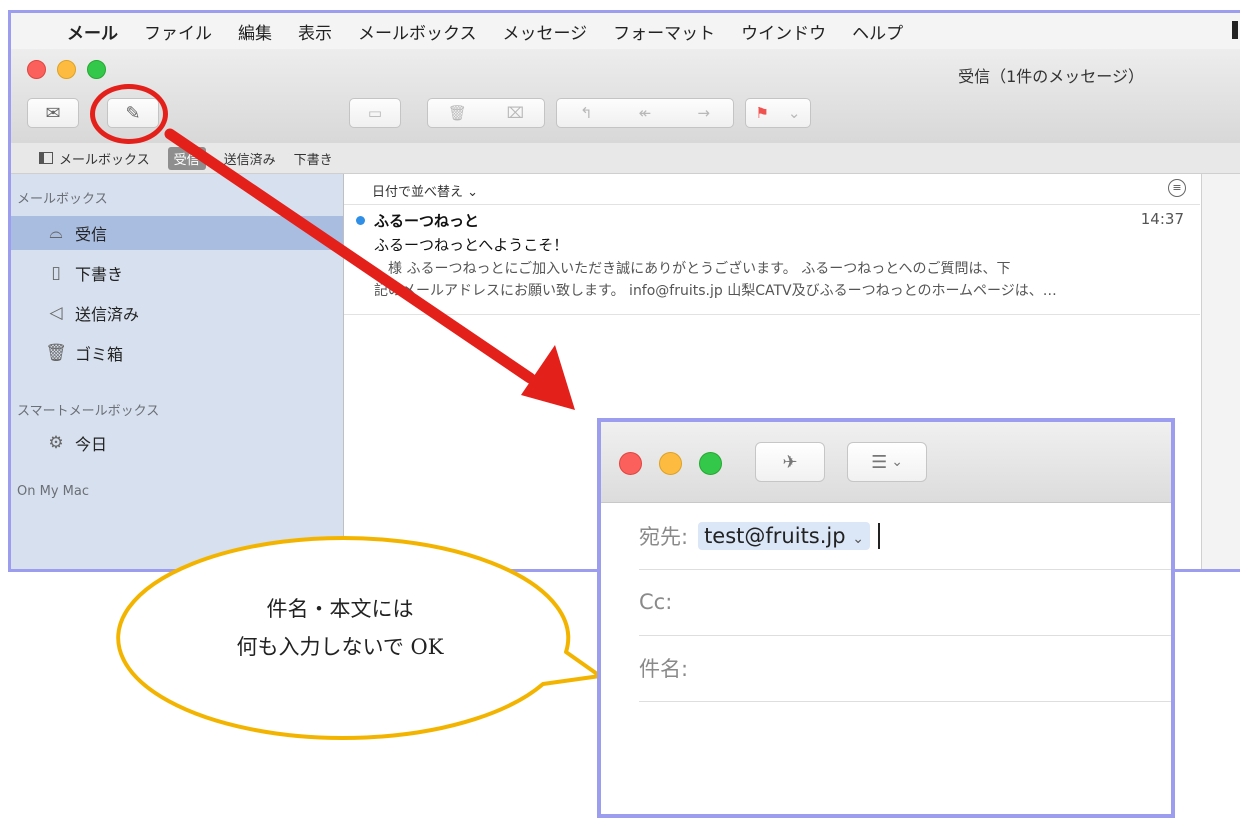 The height and width of the screenshot is (820, 1240). I want to click on message-body, so click(905, 759).